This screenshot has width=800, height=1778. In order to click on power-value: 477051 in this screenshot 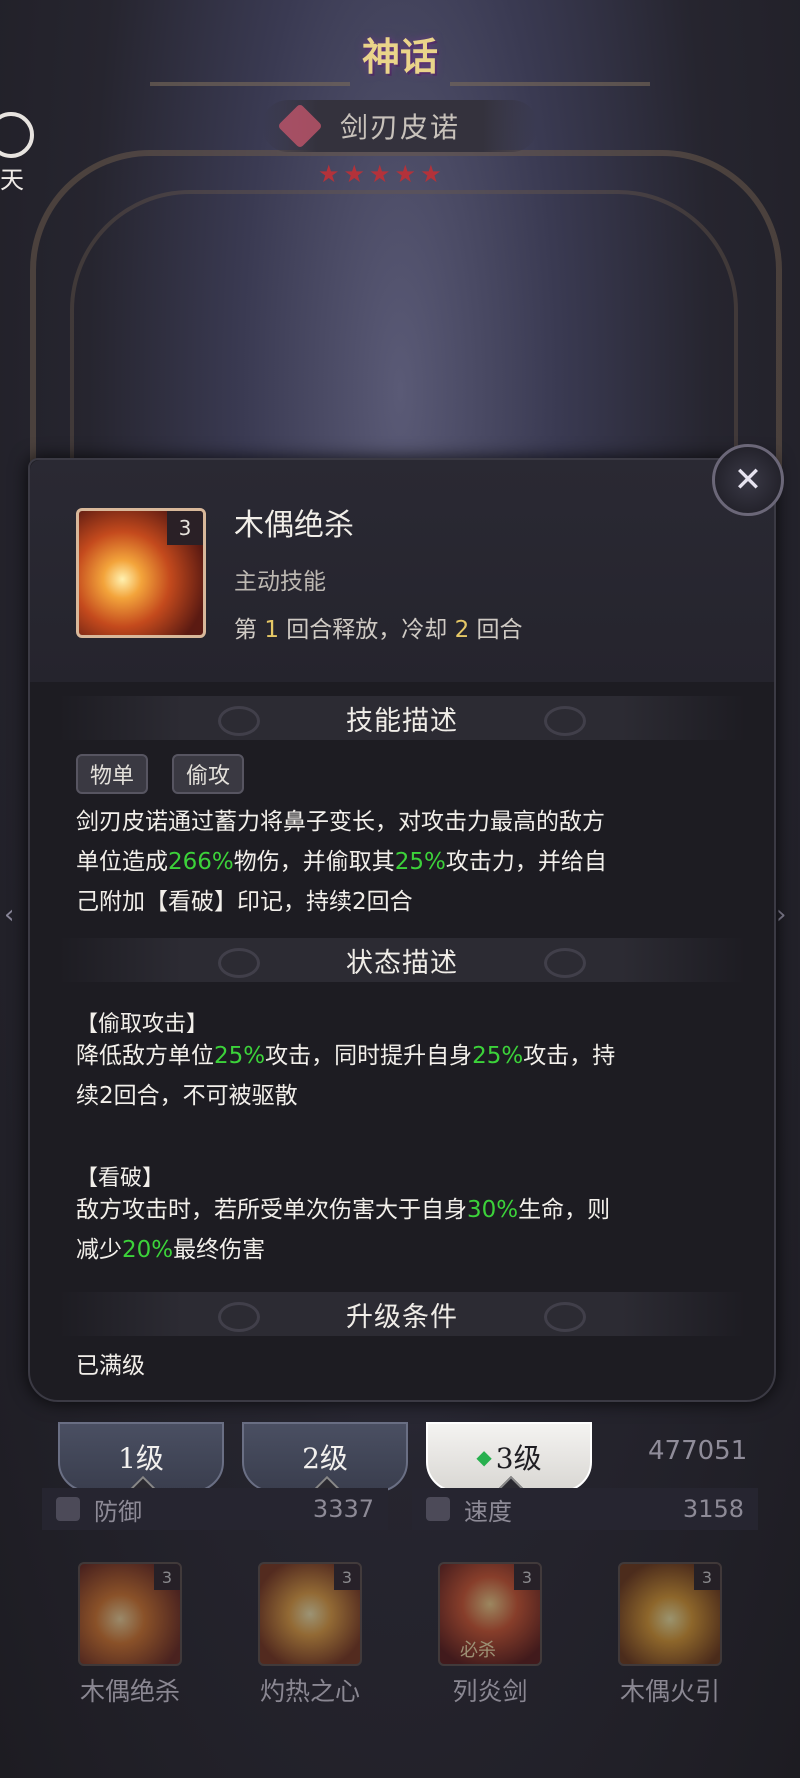, I will do `click(698, 1451)`.